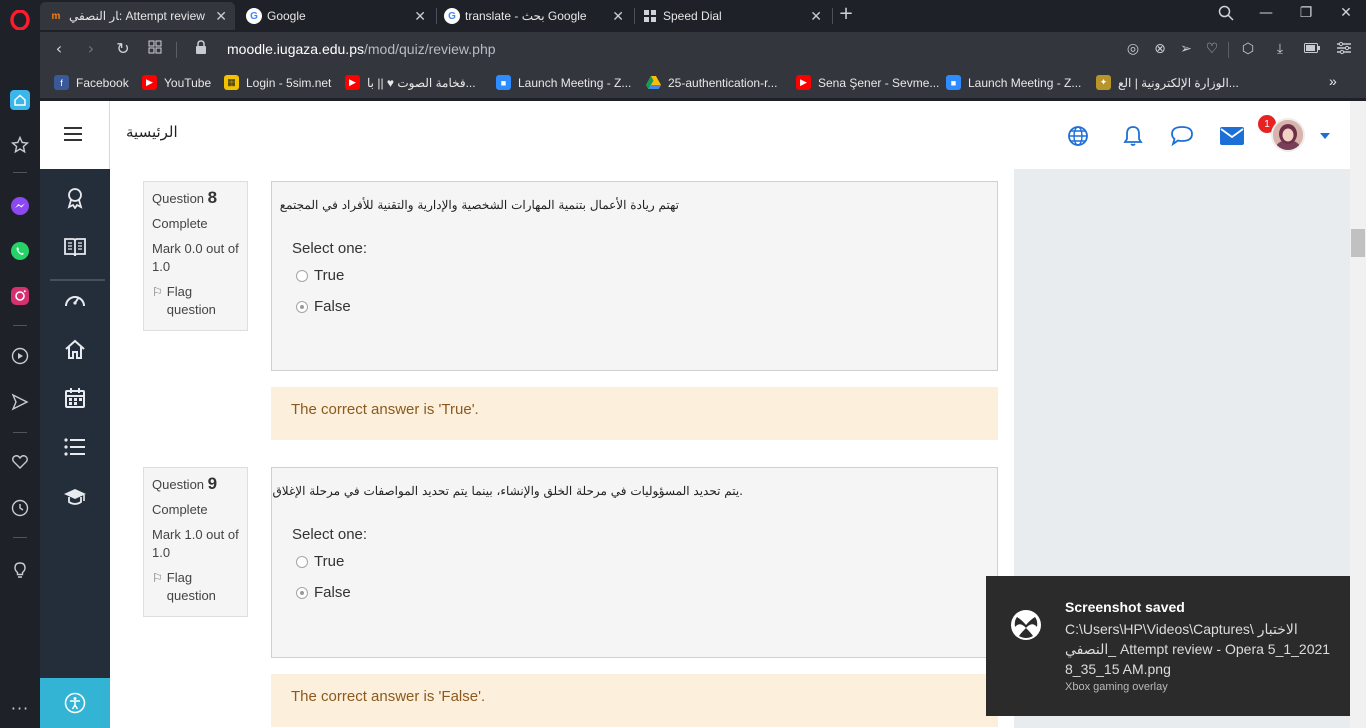 Image resolution: width=1366 pixels, height=728 pixels. Describe the element at coordinates (1103, 82) in the screenshot. I see `ministry-icon: ✦` at that location.